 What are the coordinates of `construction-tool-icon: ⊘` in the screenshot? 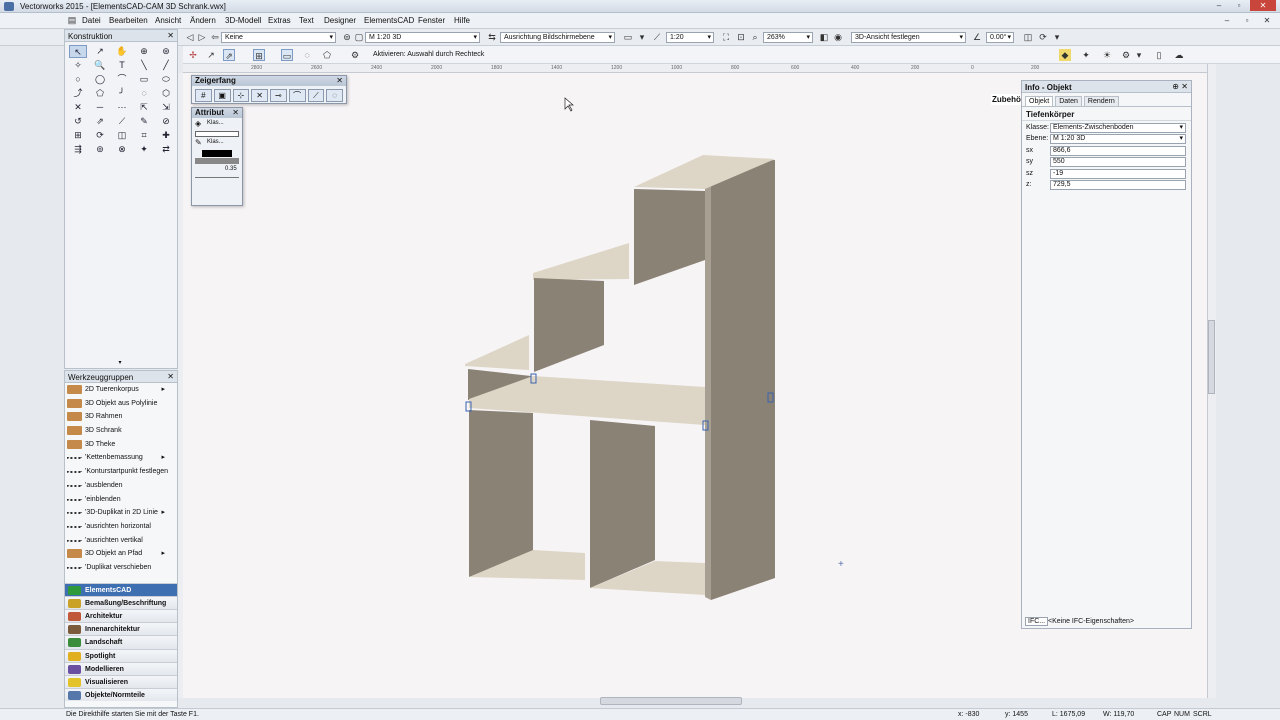 It's located at (166, 121).